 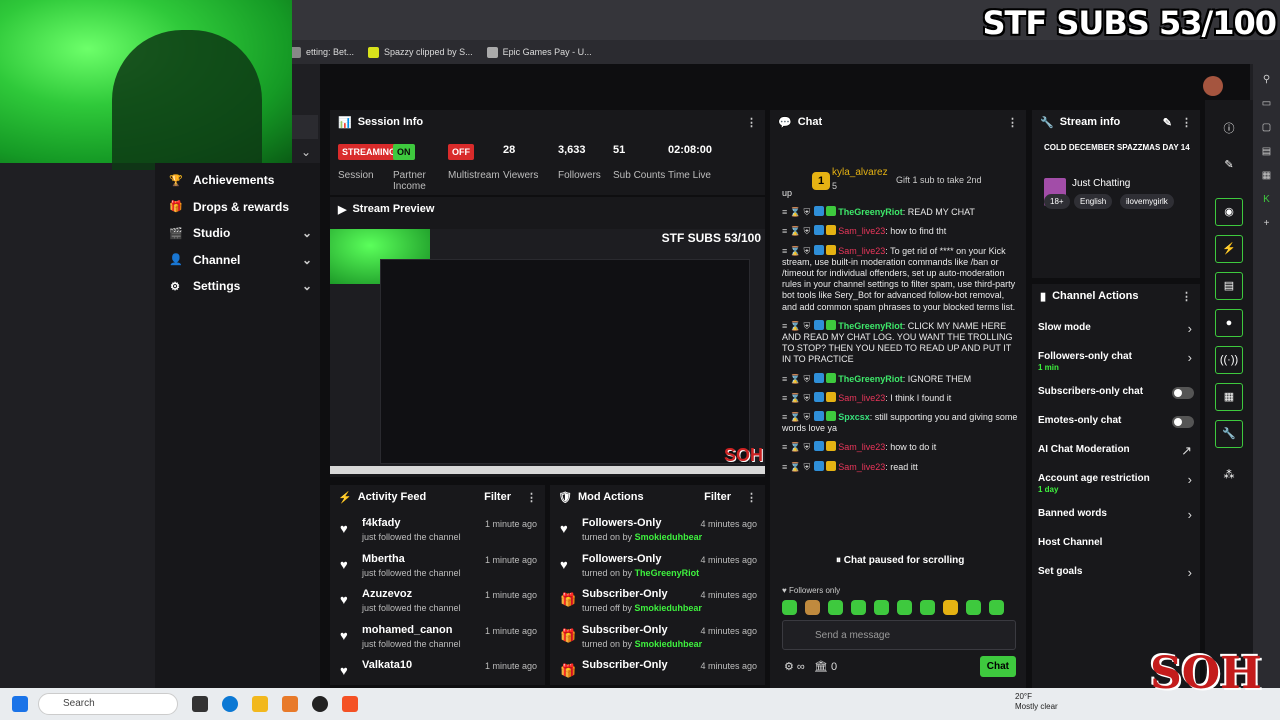 What do you see at coordinates (1116, 450) in the screenshot?
I see `channel-action-ai-chat-moderation: AI Chat Moderation ↗` at bounding box center [1116, 450].